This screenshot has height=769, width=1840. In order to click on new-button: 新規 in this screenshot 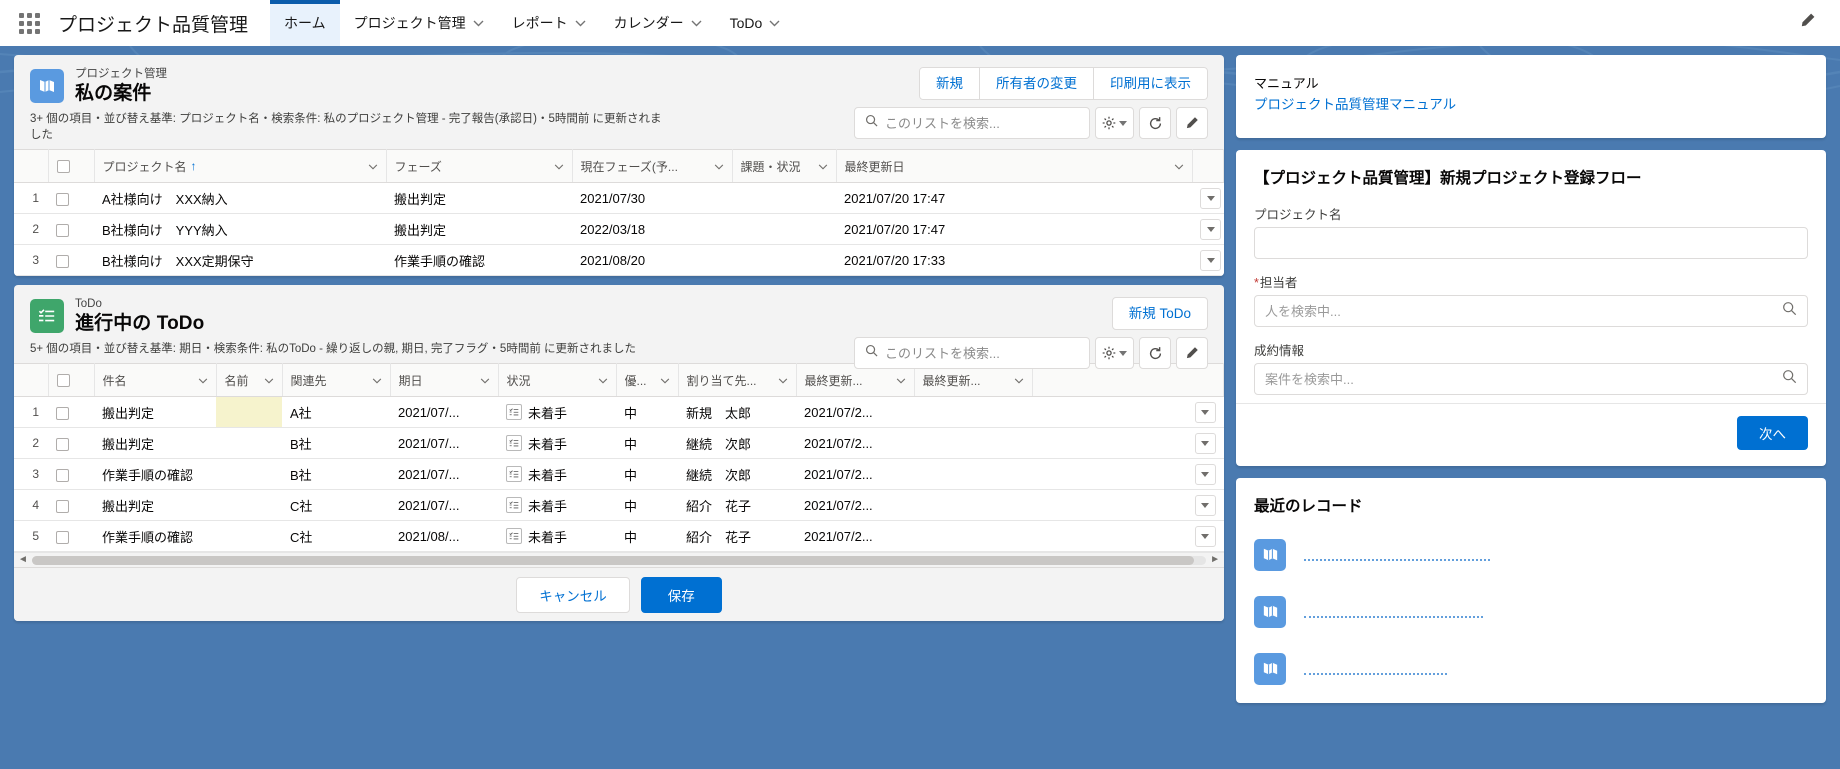, I will do `click(949, 83)`.